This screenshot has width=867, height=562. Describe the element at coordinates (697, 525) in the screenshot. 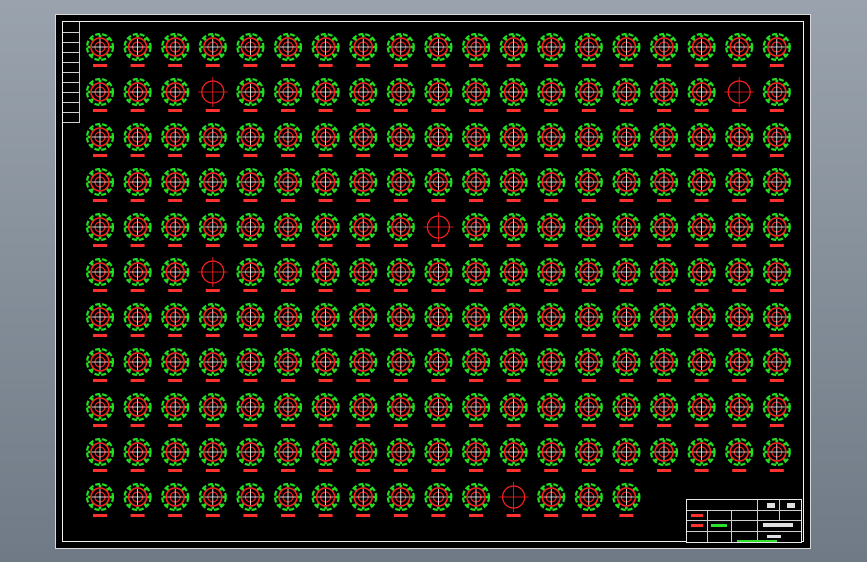

I see `title-block-red-mark` at that location.